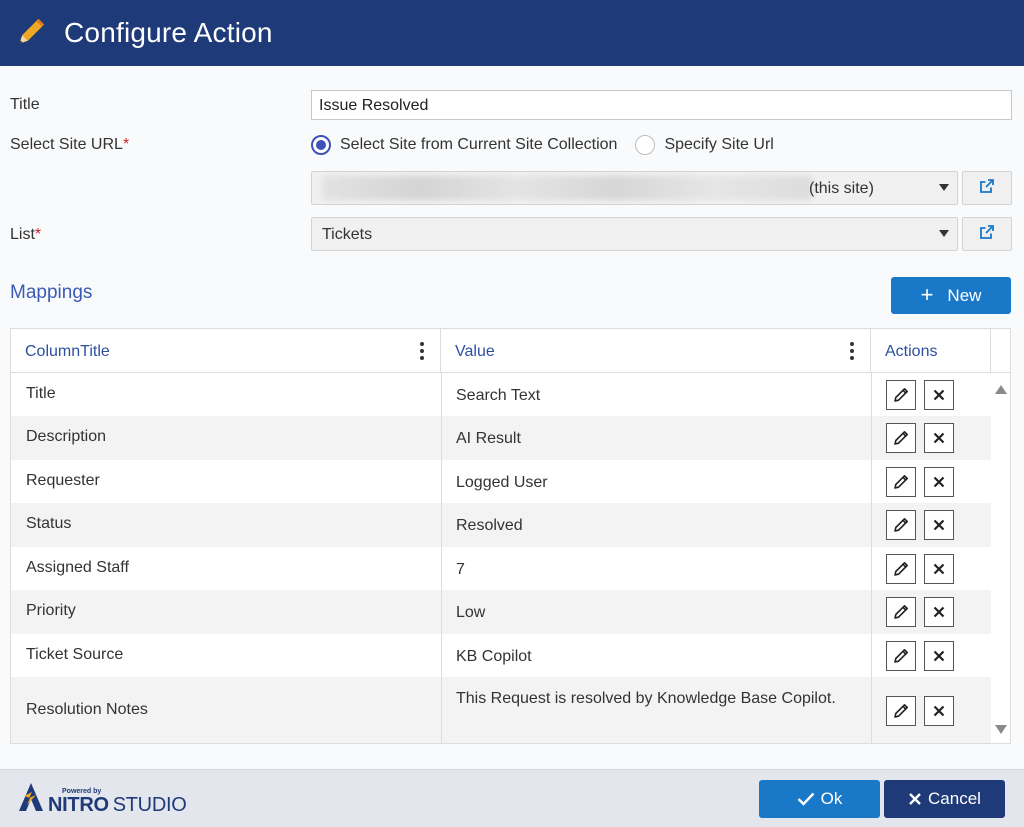  I want to click on title-input: Issue Resolved, so click(661, 105).